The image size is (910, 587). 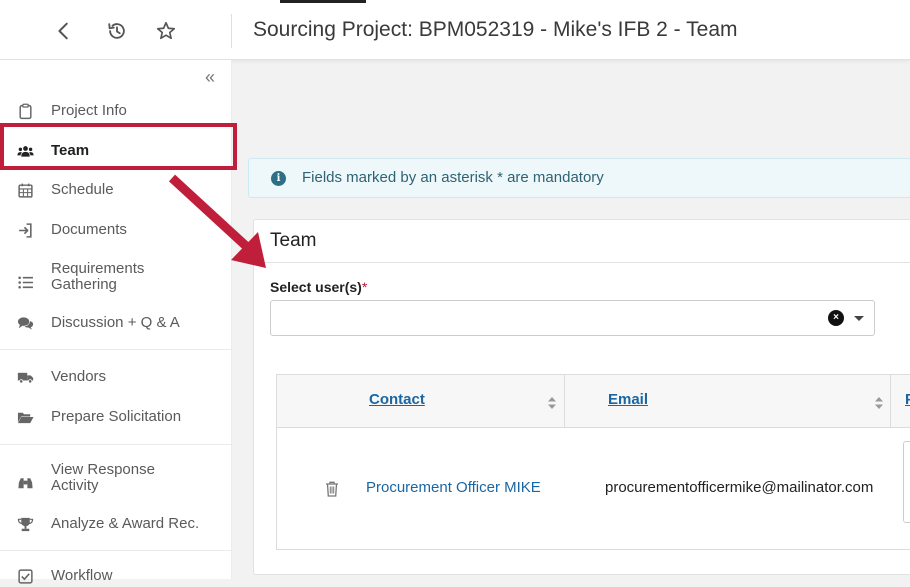 I want to click on back-button, so click(x=64, y=31).